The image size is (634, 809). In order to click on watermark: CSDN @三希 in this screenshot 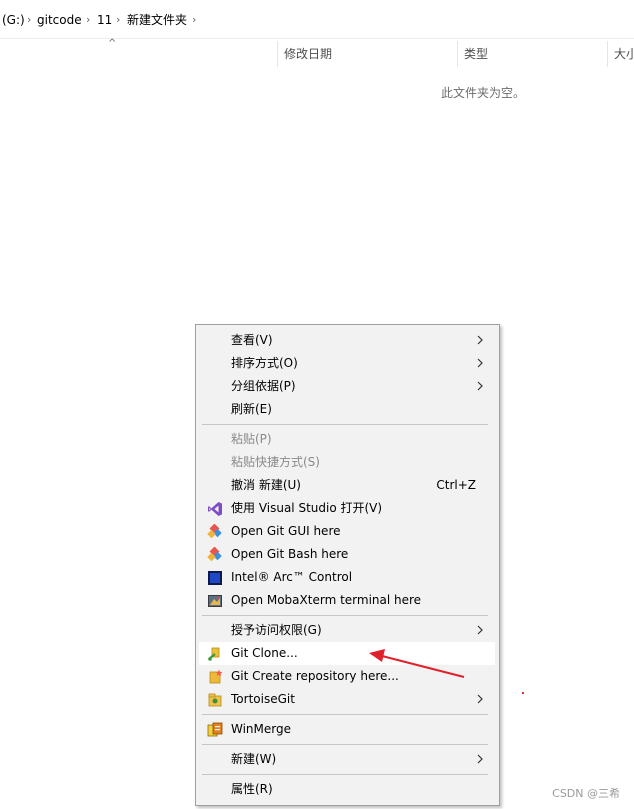, I will do `click(586, 793)`.